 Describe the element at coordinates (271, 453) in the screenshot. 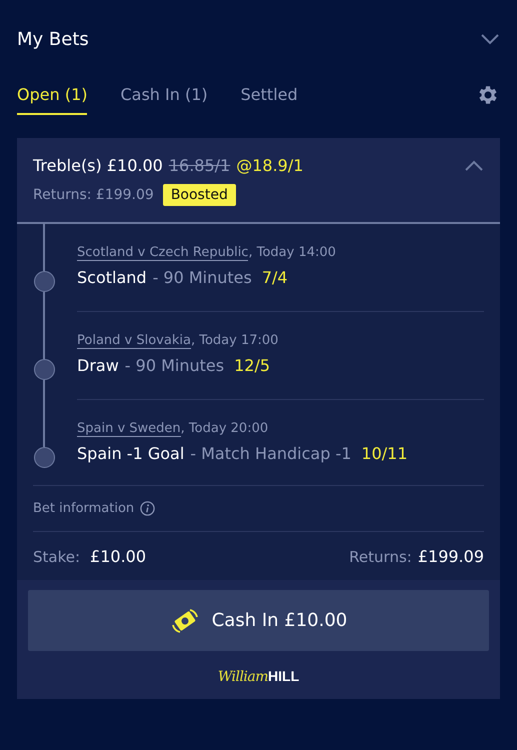

I see `market-name: - Match Handicap -1` at that location.